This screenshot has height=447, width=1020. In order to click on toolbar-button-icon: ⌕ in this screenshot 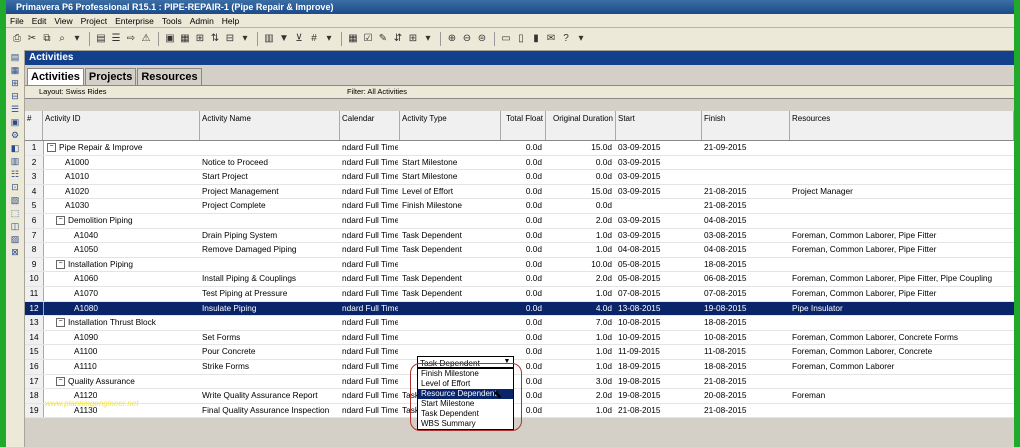, I will do `click(62, 39)`.